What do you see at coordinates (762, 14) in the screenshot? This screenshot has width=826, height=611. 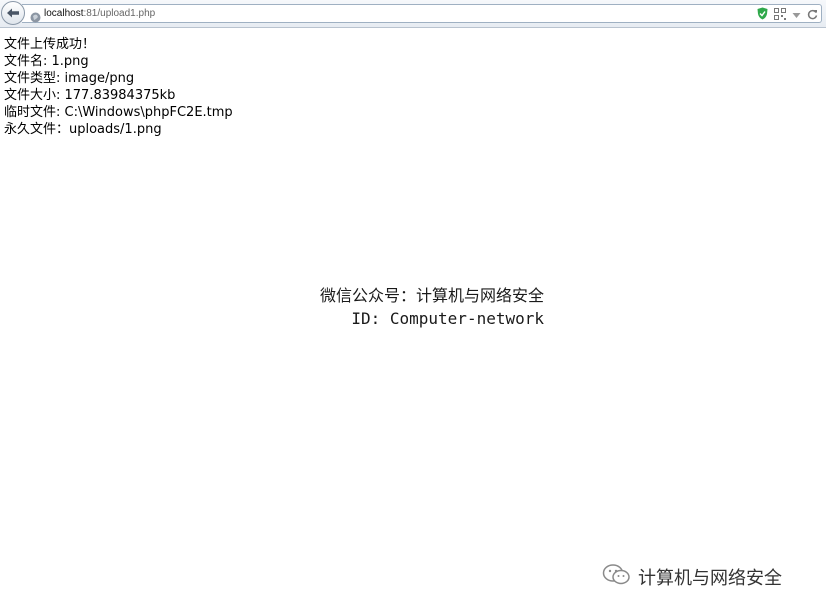 I see `shield-icon` at bounding box center [762, 14].